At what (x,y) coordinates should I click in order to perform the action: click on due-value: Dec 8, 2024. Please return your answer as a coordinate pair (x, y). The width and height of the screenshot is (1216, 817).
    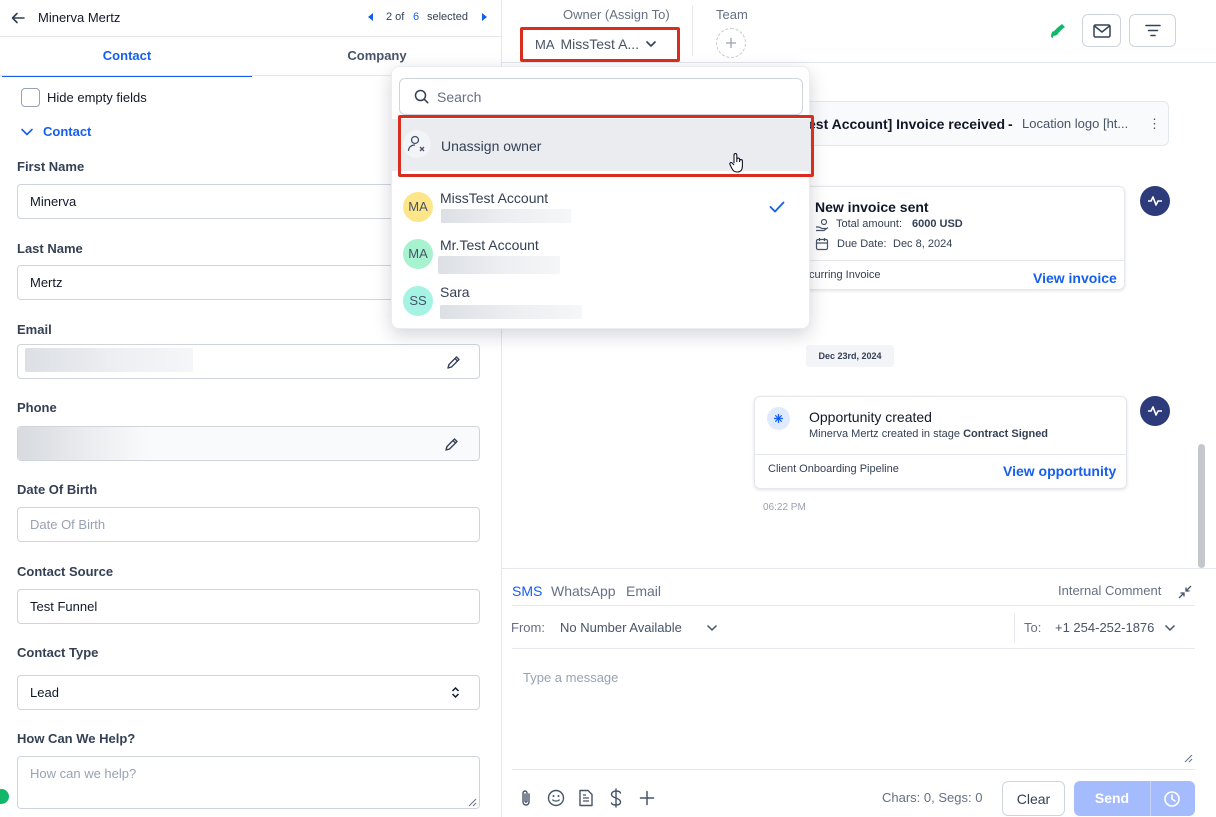
    Looking at the image, I should click on (923, 244).